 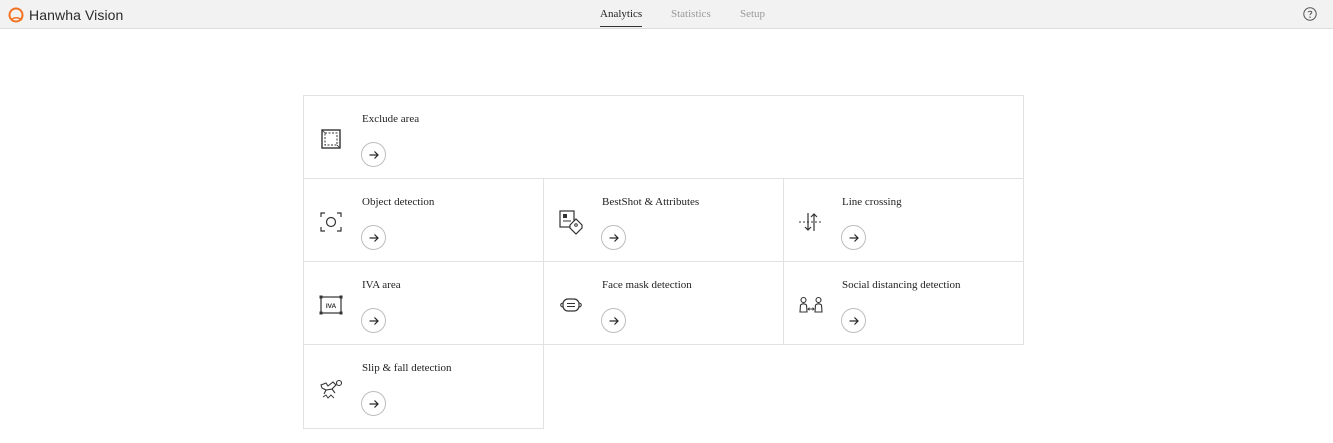 What do you see at coordinates (391, 119) in the screenshot?
I see `card-title: Exclude area` at bounding box center [391, 119].